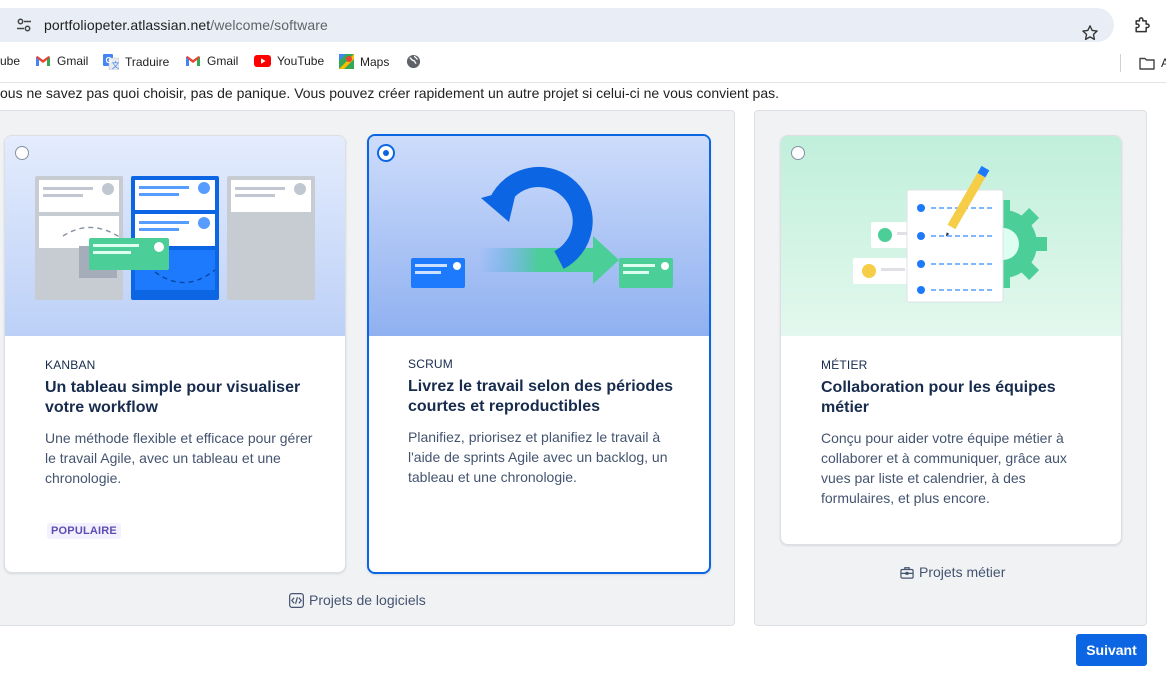  I want to click on next-button: Suivant, so click(1111, 650).